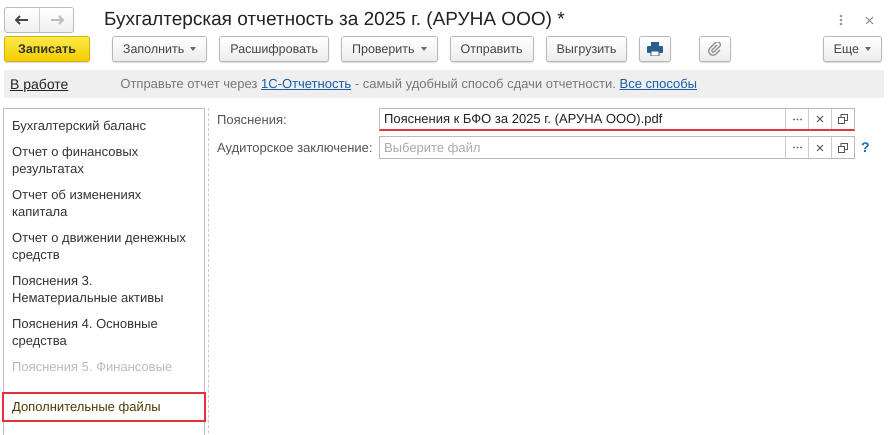 The image size is (888, 435). What do you see at coordinates (22, 20) in the screenshot?
I see `arrow-left-icon` at bounding box center [22, 20].